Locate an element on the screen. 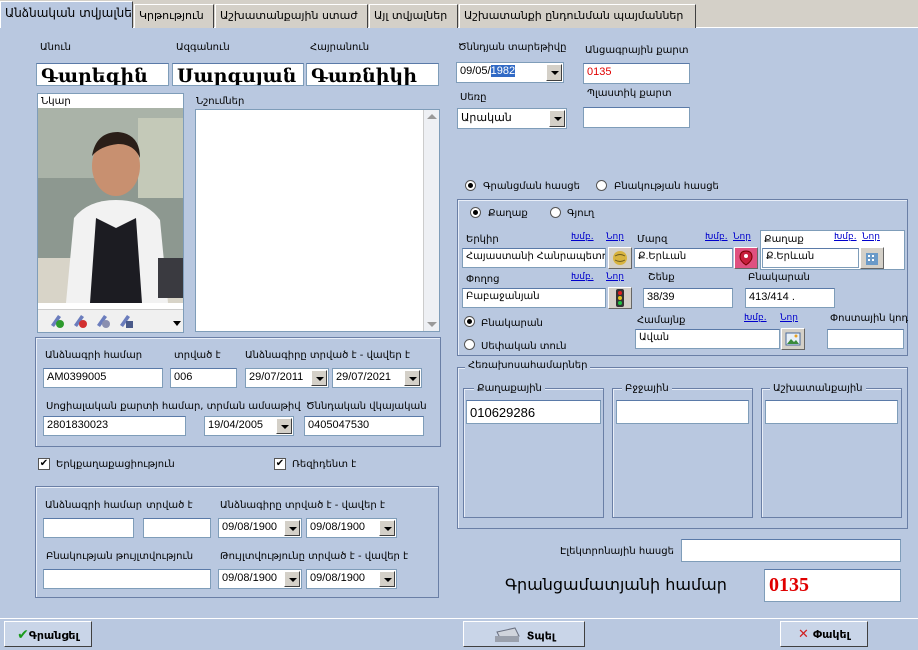 The image size is (918, 650). registry-number-field: 0135 is located at coordinates (832, 585).